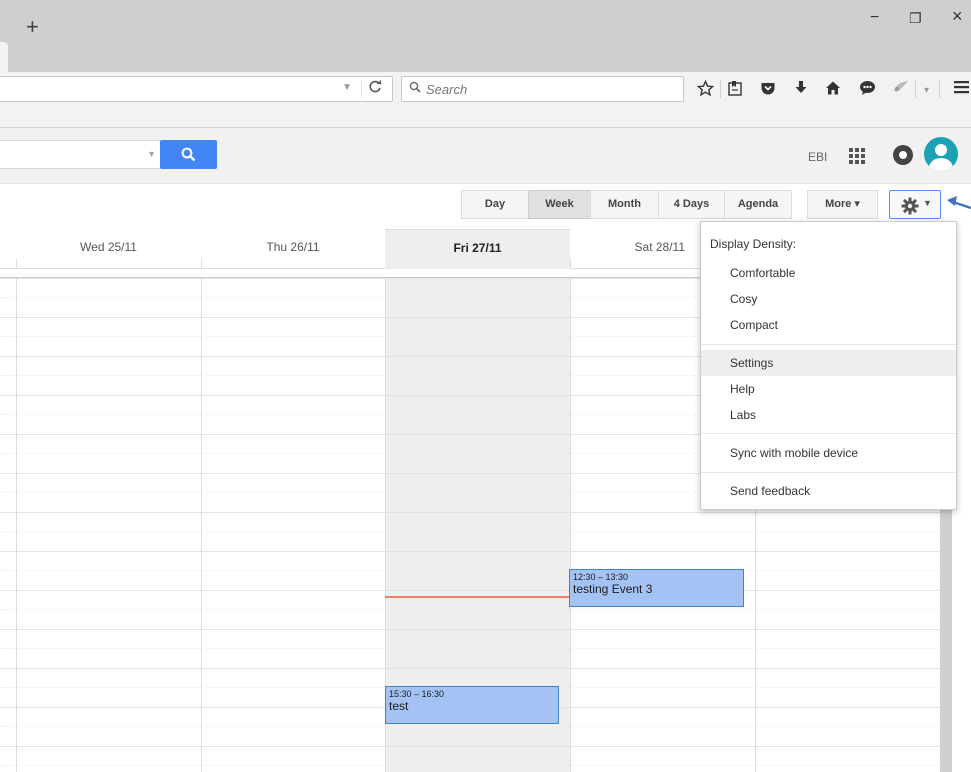 The width and height of the screenshot is (971, 772). I want to click on gear-icon, so click(910, 206).